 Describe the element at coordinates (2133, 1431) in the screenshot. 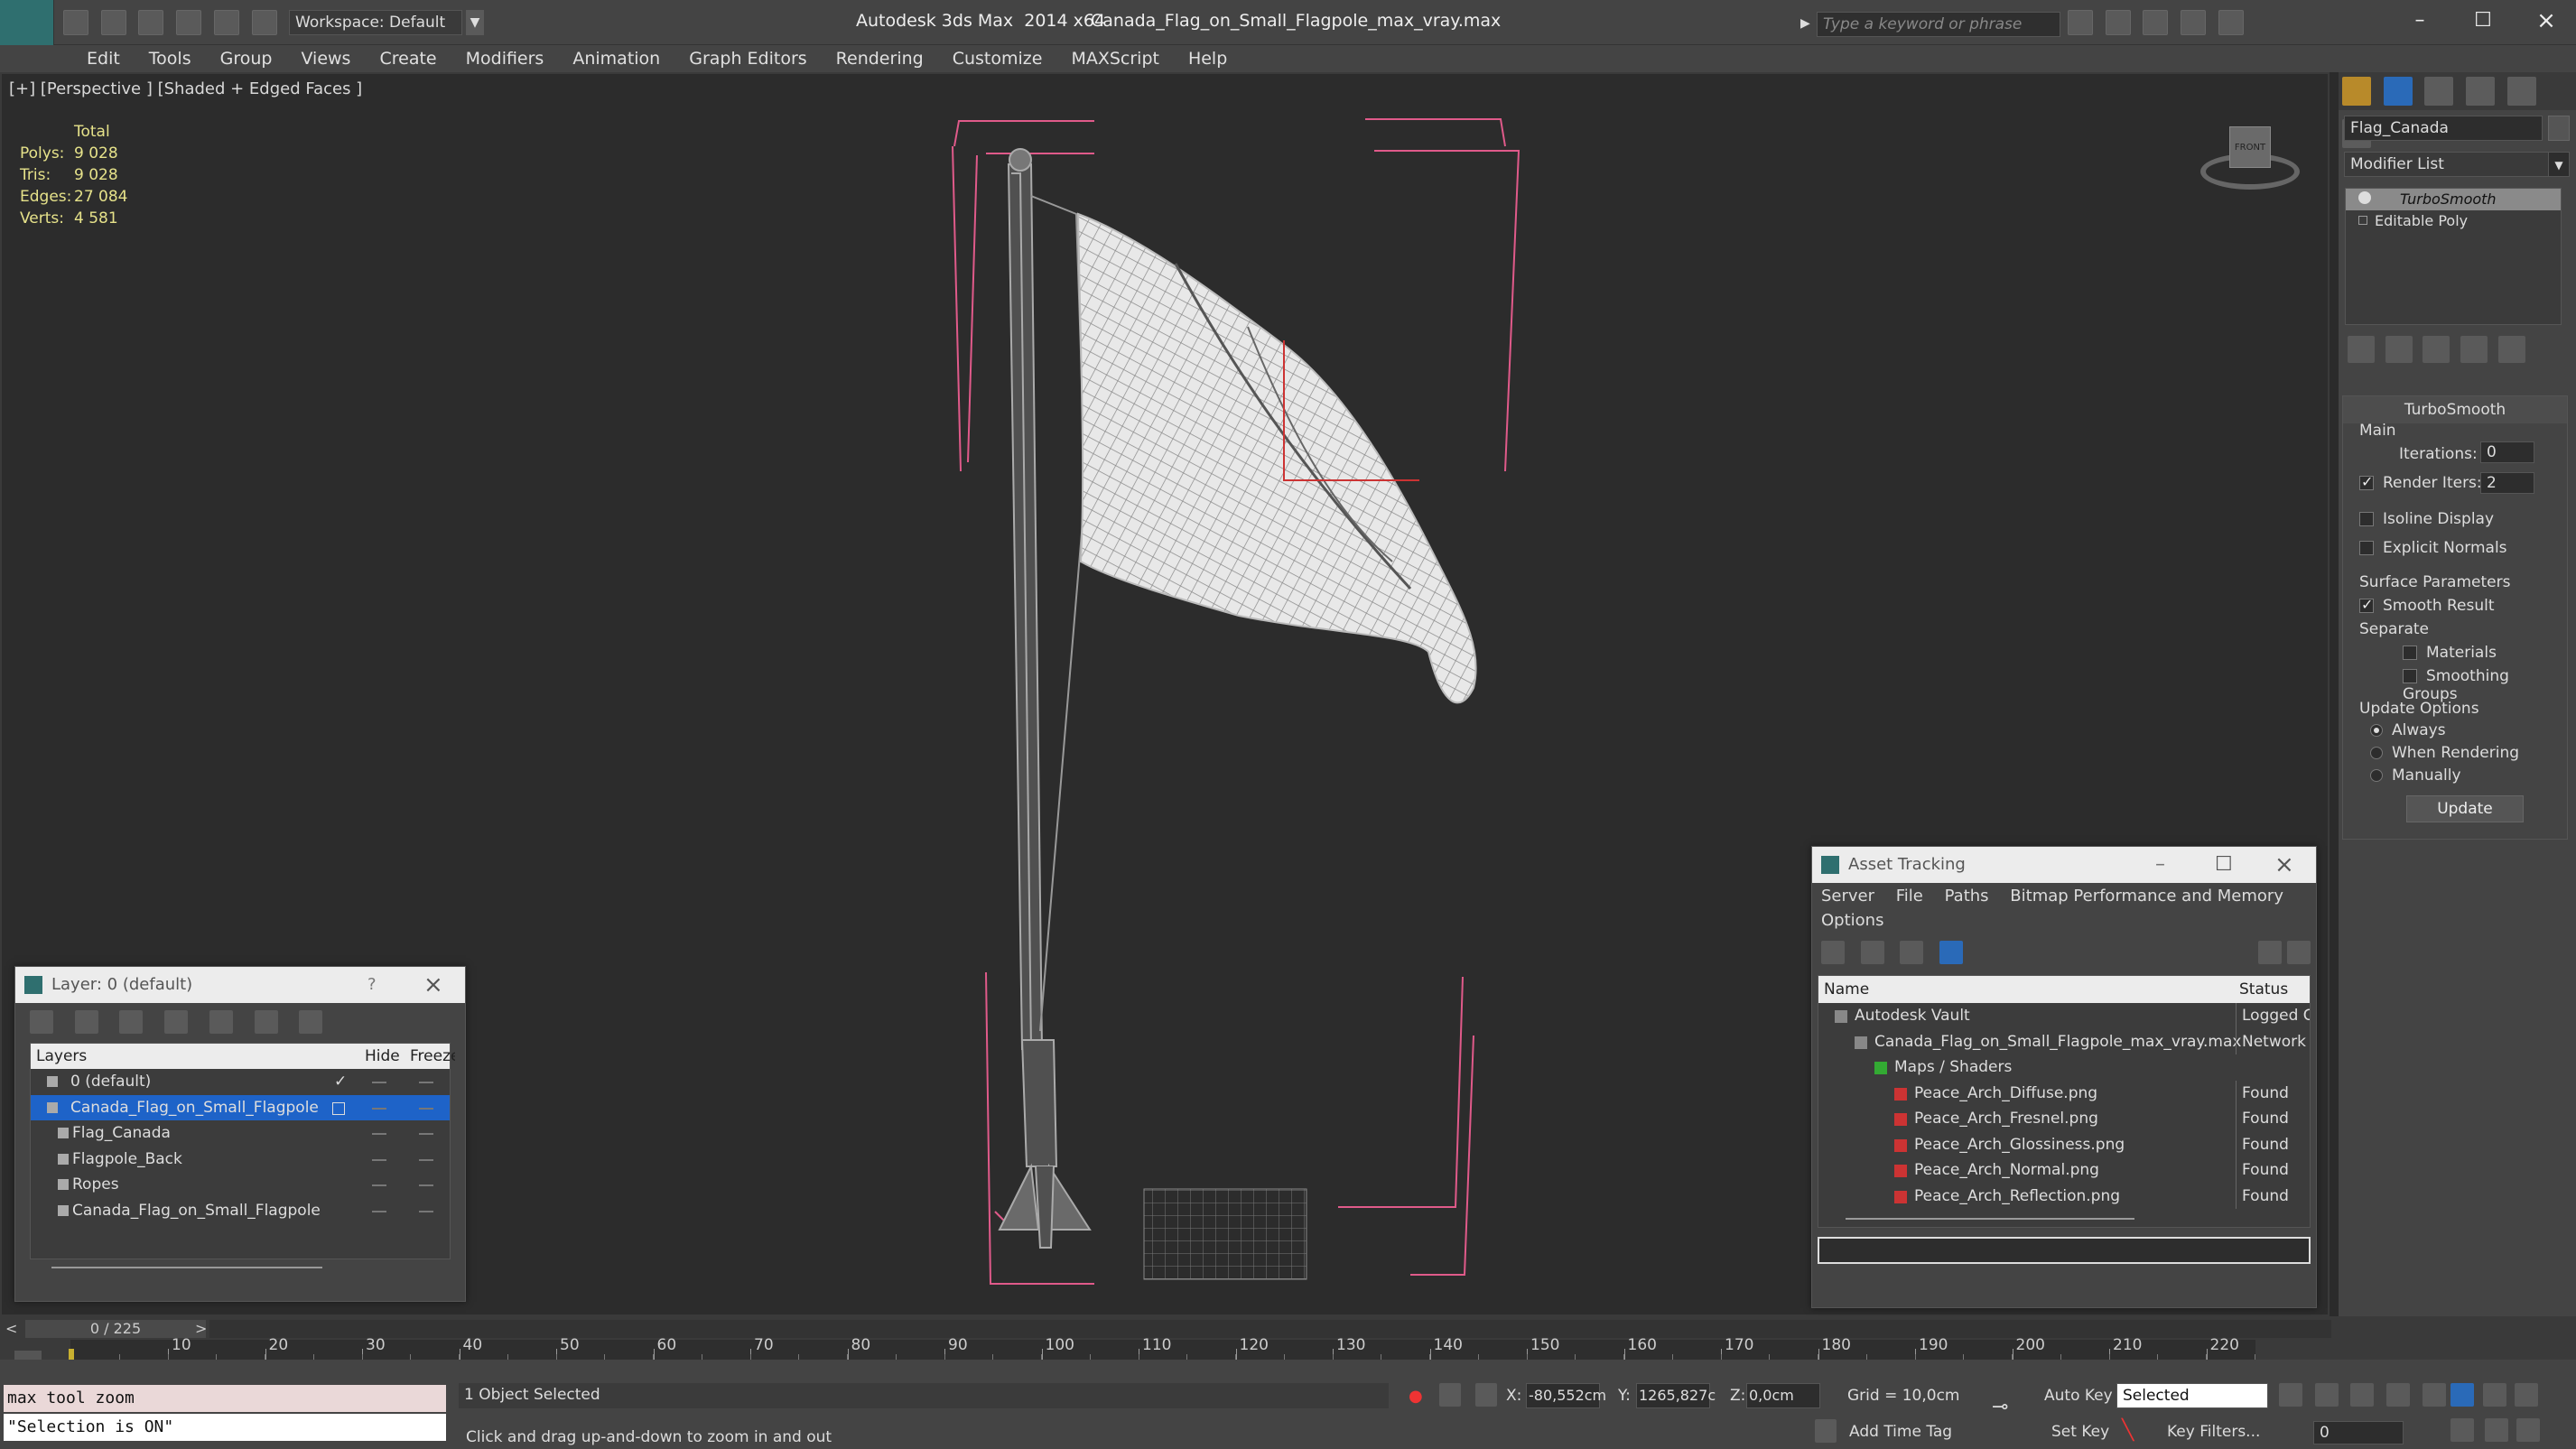

I see `set-key-icon: ╲` at that location.